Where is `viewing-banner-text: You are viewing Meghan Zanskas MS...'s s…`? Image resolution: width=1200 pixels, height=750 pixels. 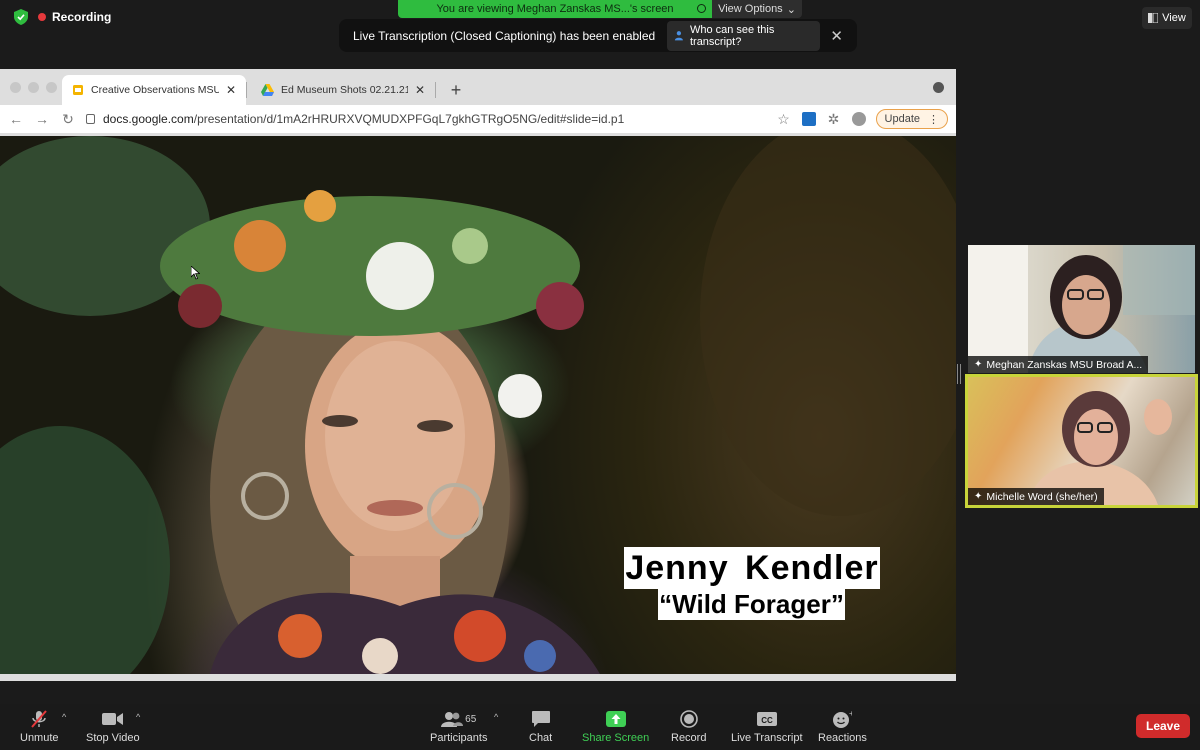 viewing-banner-text: You are viewing Meghan Zanskas MS...'s s… is located at coordinates (555, 9).